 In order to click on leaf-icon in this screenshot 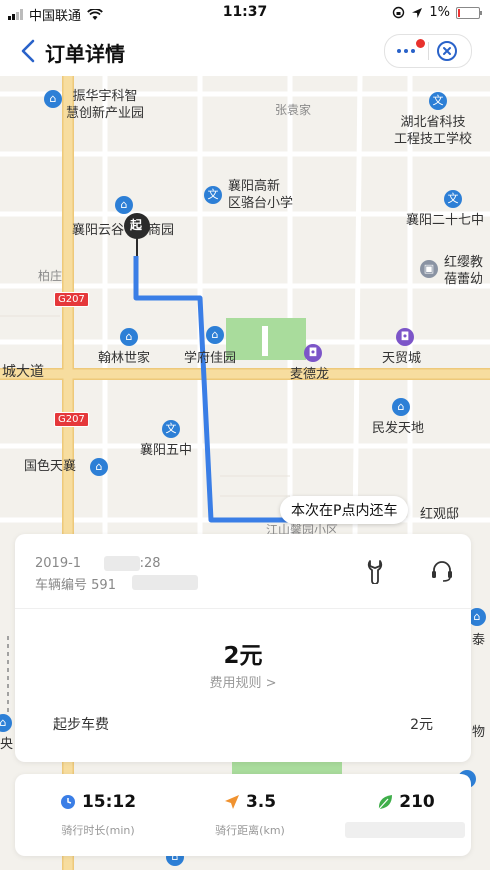, I will do `click(385, 802)`.